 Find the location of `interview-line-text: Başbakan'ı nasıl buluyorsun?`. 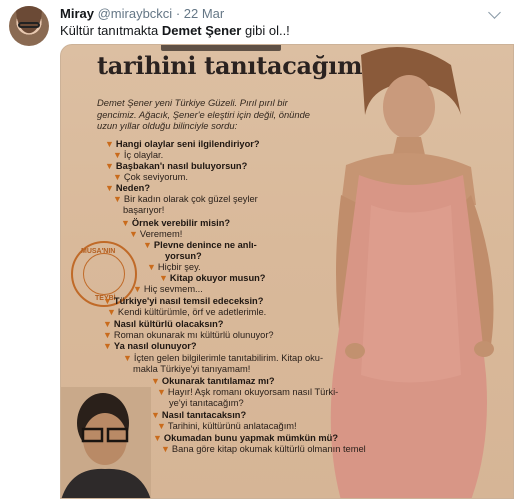

interview-line-text: Başbakan'ı nasıl buluyorsun? is located at coordinates (181, 166).